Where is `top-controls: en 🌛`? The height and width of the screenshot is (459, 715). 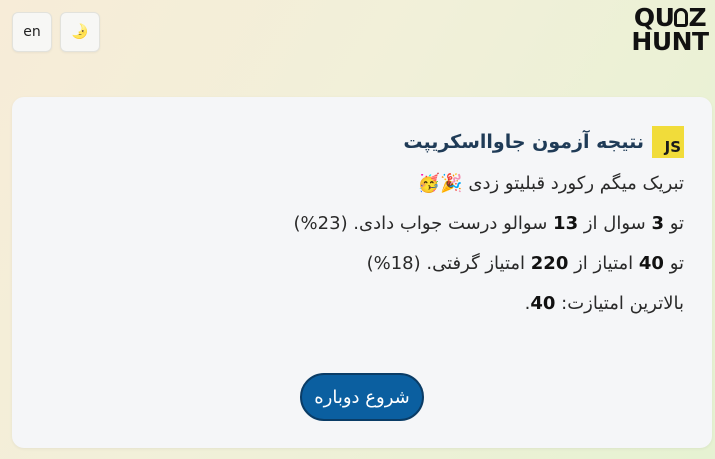 top-controls: en 🌛 is located at coordinates (56, 32).